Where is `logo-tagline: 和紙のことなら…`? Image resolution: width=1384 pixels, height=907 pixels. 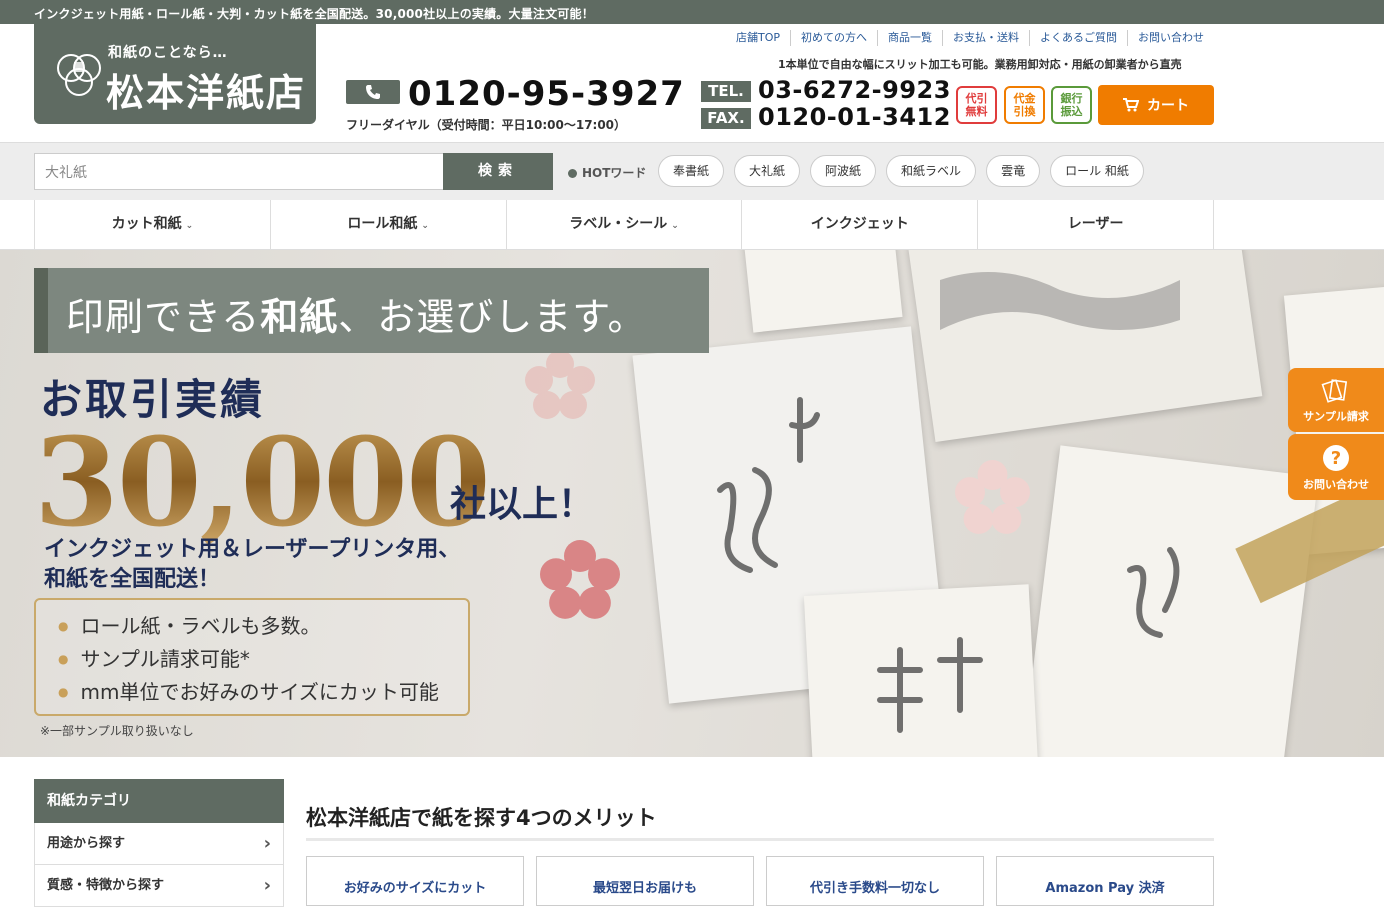
logo-tagline: 和紙のことなら… is located at coordinates (168, 53).